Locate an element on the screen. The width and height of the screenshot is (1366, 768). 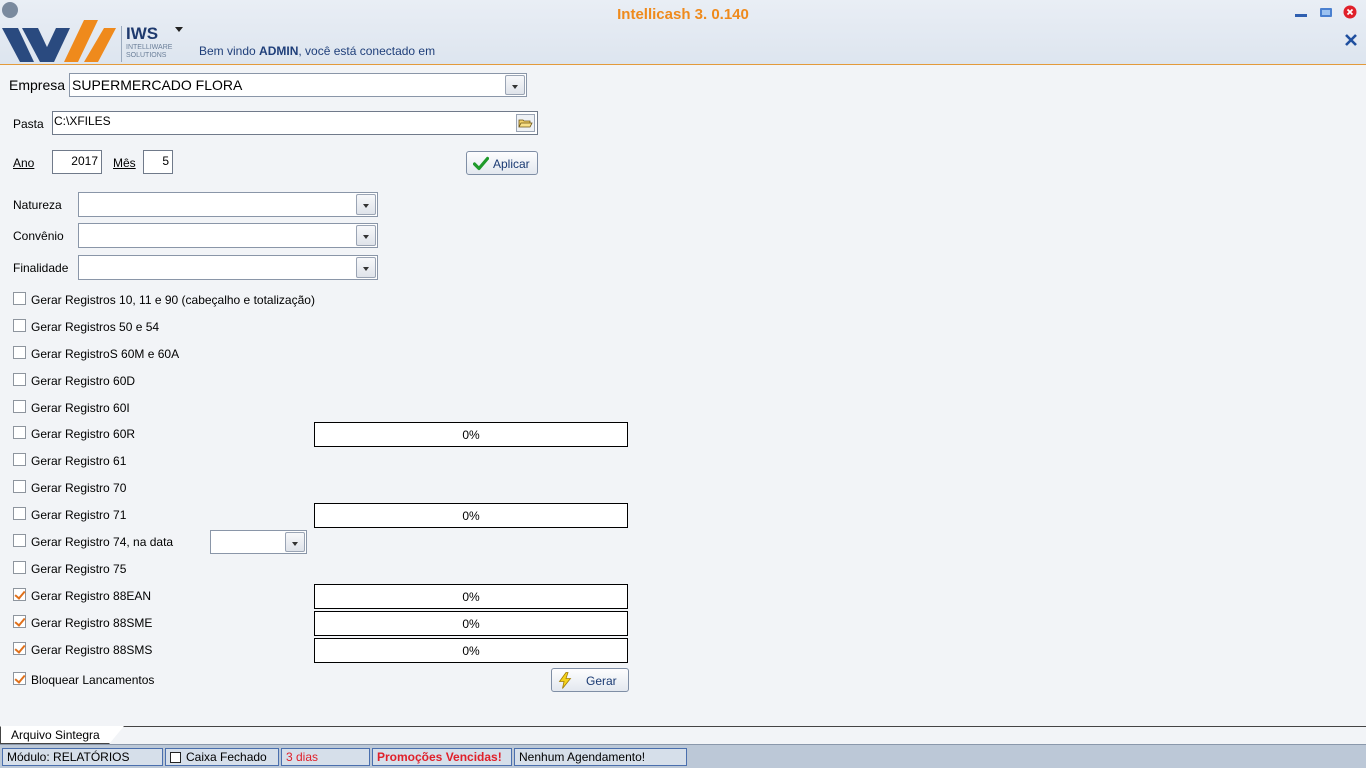
close-form-icon is located at coordinates (1351, 40).